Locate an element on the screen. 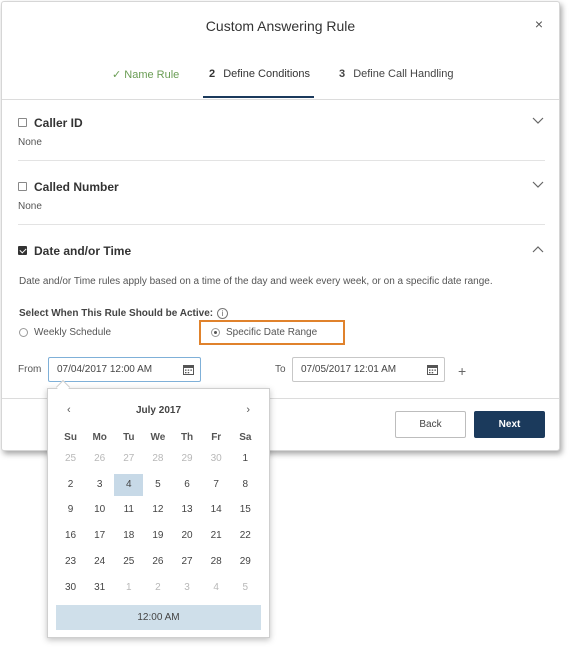 The width and height of the screenshot is (573, 651). active-when-label: Select When This Rule Should be Active: i is located at coordinates (124, 314).